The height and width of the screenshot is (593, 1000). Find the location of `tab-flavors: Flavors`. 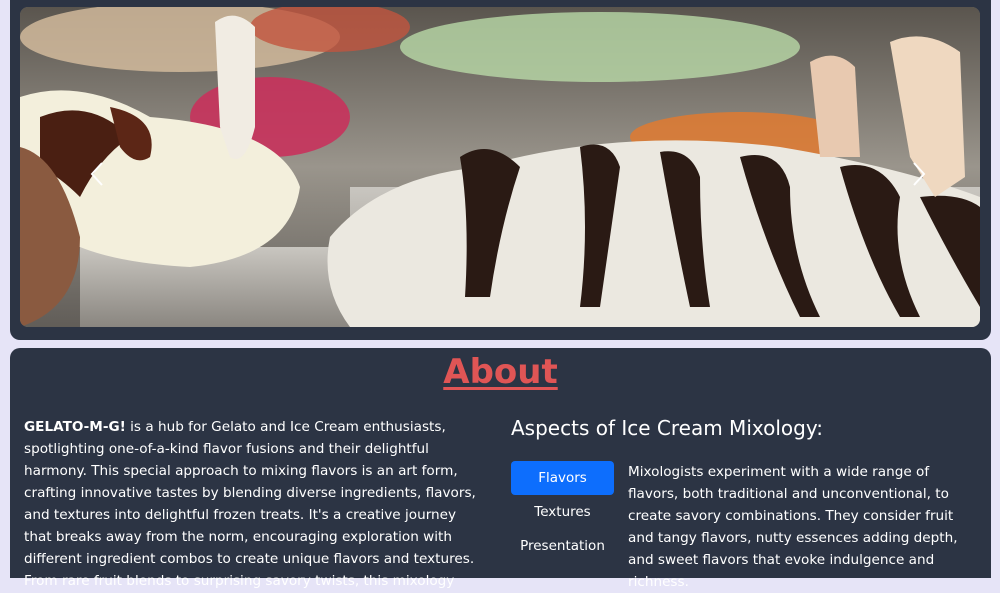

tab-flavors: Flavors is located at coordinates (562, 478).